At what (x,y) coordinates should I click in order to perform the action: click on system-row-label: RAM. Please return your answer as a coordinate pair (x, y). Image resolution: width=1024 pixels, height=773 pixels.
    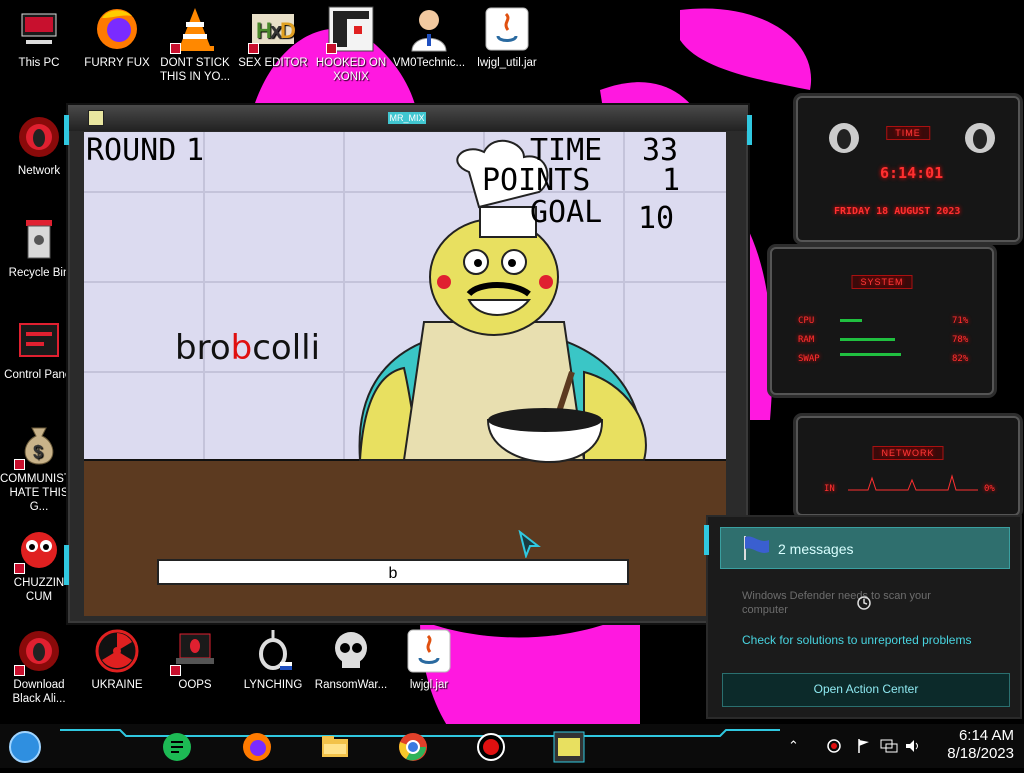
    Looking at the image, I should click on (806, 340).